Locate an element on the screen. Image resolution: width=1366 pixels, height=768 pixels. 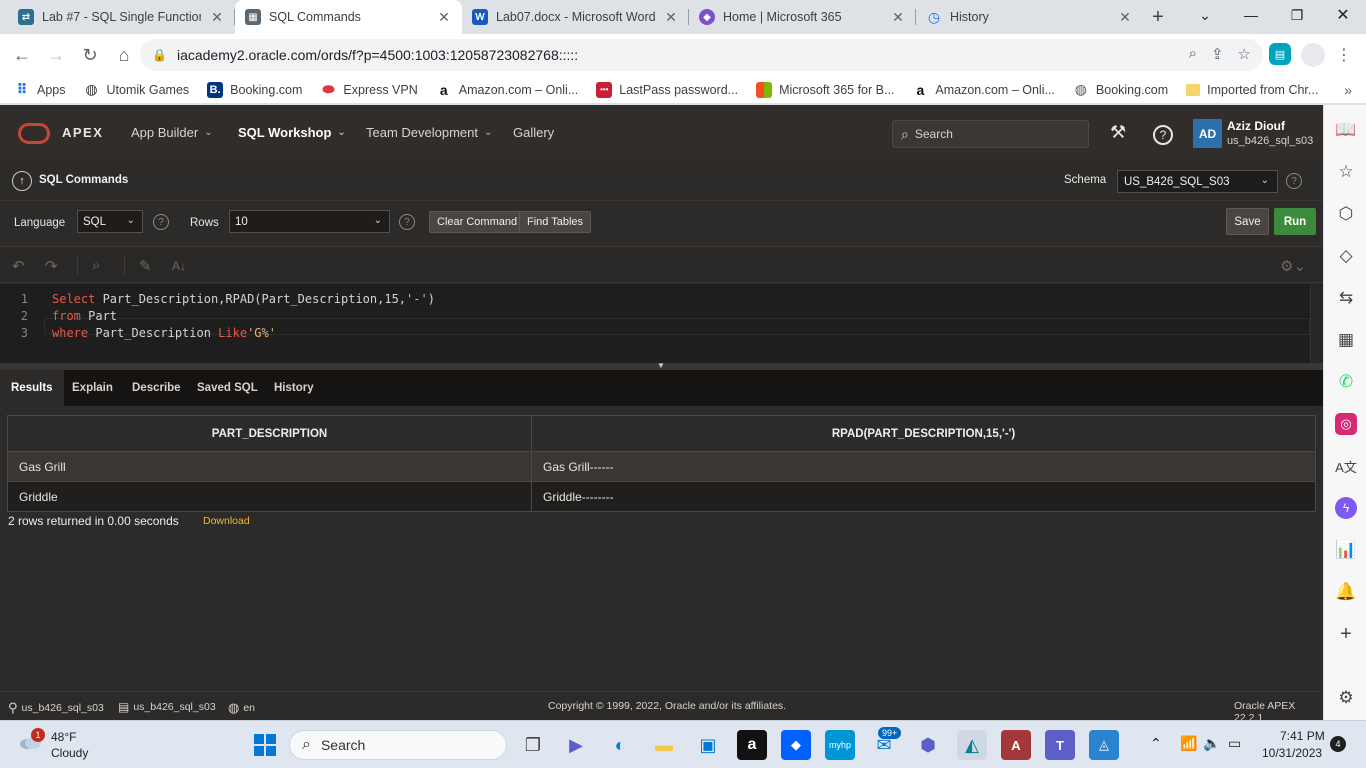
minimize-button: — is located at coordinates (1251, 15).